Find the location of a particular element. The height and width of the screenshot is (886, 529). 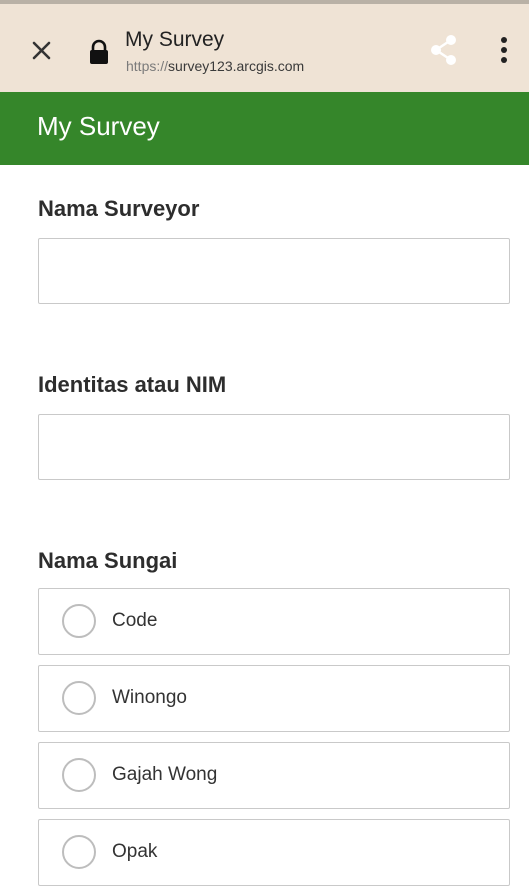

url-scheme: https:// is located at coordinates (147, 66).